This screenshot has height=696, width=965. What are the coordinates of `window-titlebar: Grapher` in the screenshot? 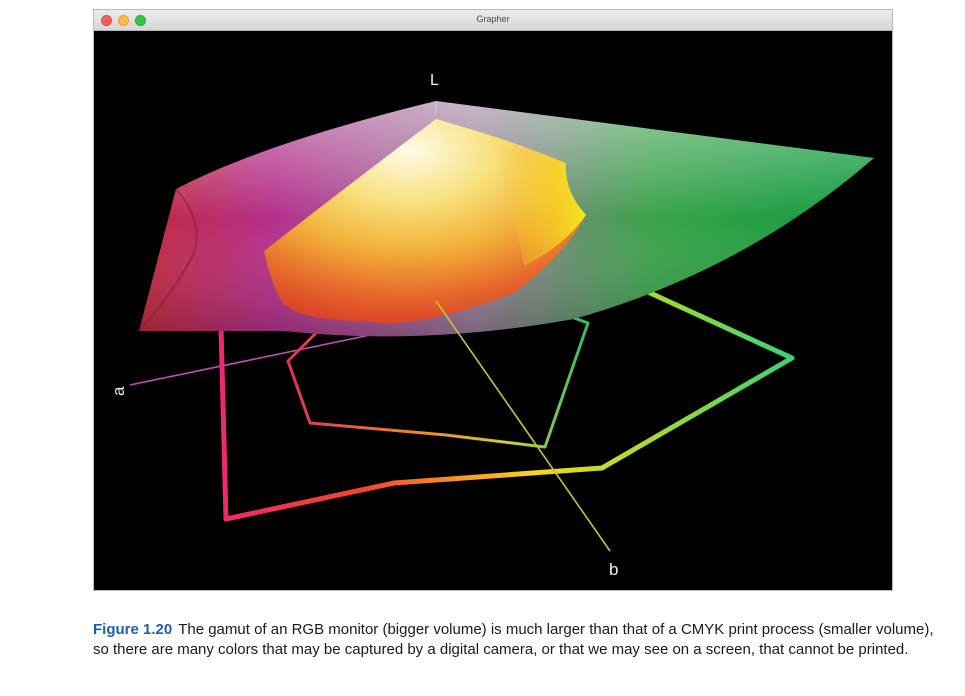 It's located at (493, 20).